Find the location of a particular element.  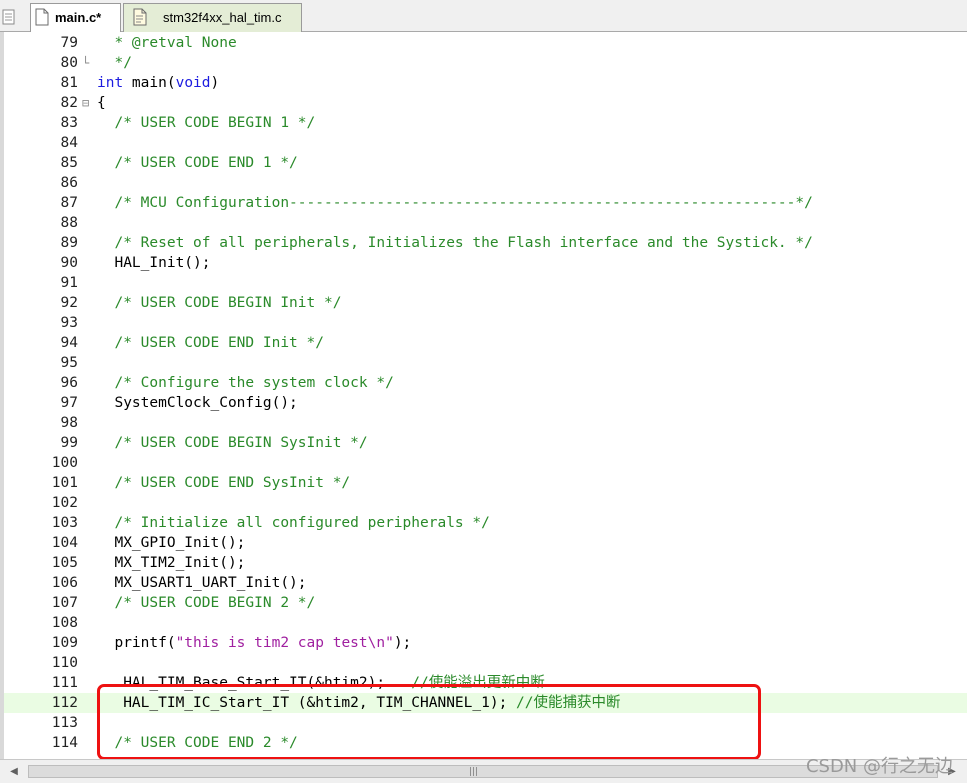

file-icon is located at coordinates (42, 17).